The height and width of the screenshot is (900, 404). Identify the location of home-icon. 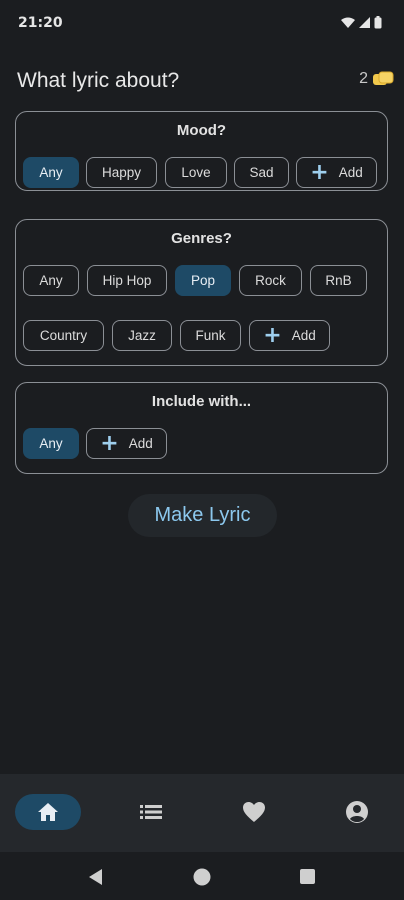
(48, 812).